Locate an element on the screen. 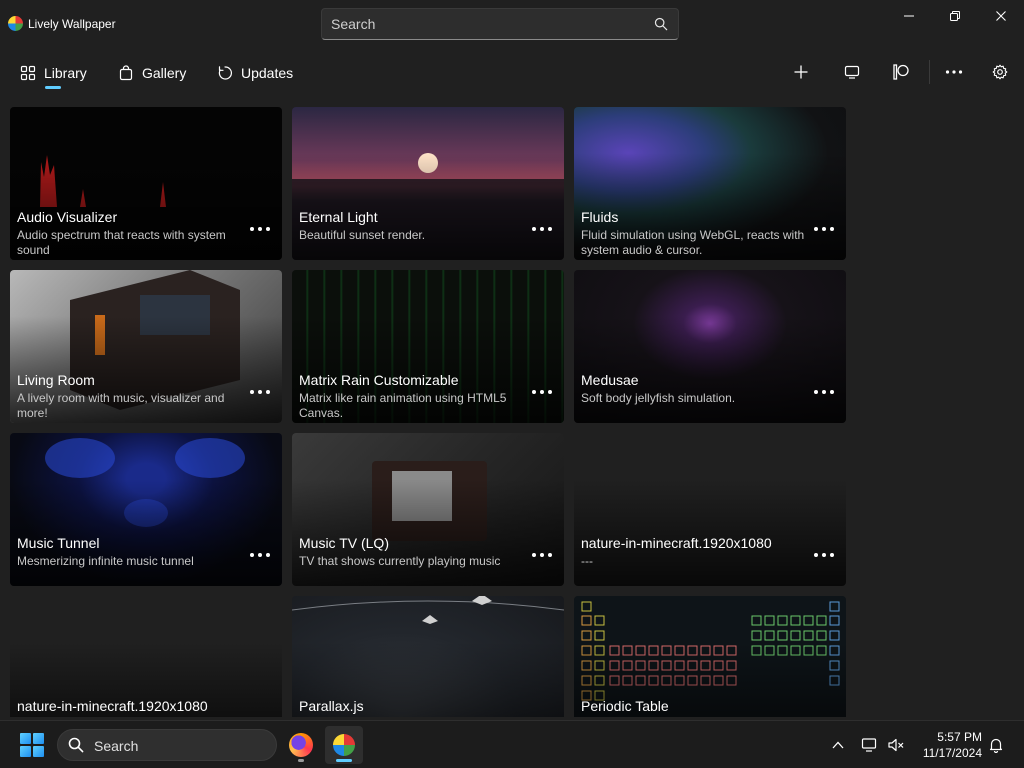 Image resolution: width=1024 pixels, height=768 pixels. tile-title: Audio Visualizer is located at coordinates (67, 217).